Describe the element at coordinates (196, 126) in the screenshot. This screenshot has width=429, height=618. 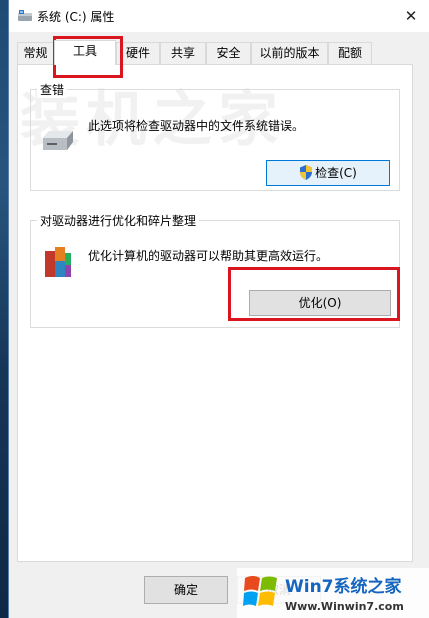
I see `error-checking-description: 此选项将检查驱动器中的文件系统错误。` at that location.